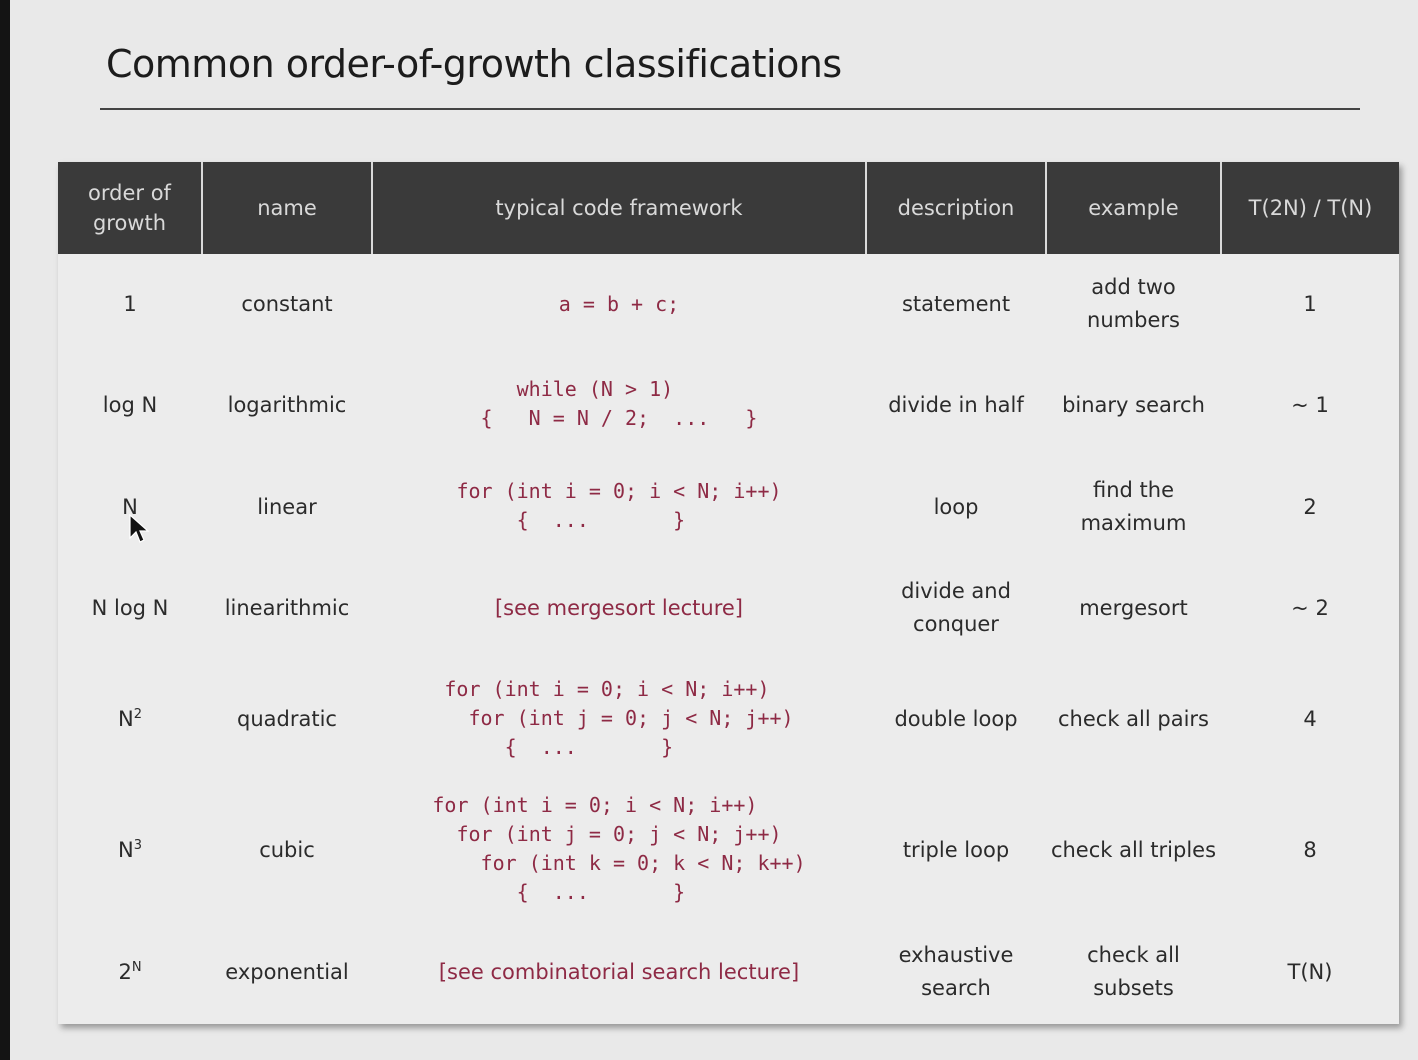 The height and width of the screenshot is (1060, 1418). What do you see at coordinates (619, 208) in the screenshot?
I see `header-code-framework: typical code framework` at bounding box center [619, 208].